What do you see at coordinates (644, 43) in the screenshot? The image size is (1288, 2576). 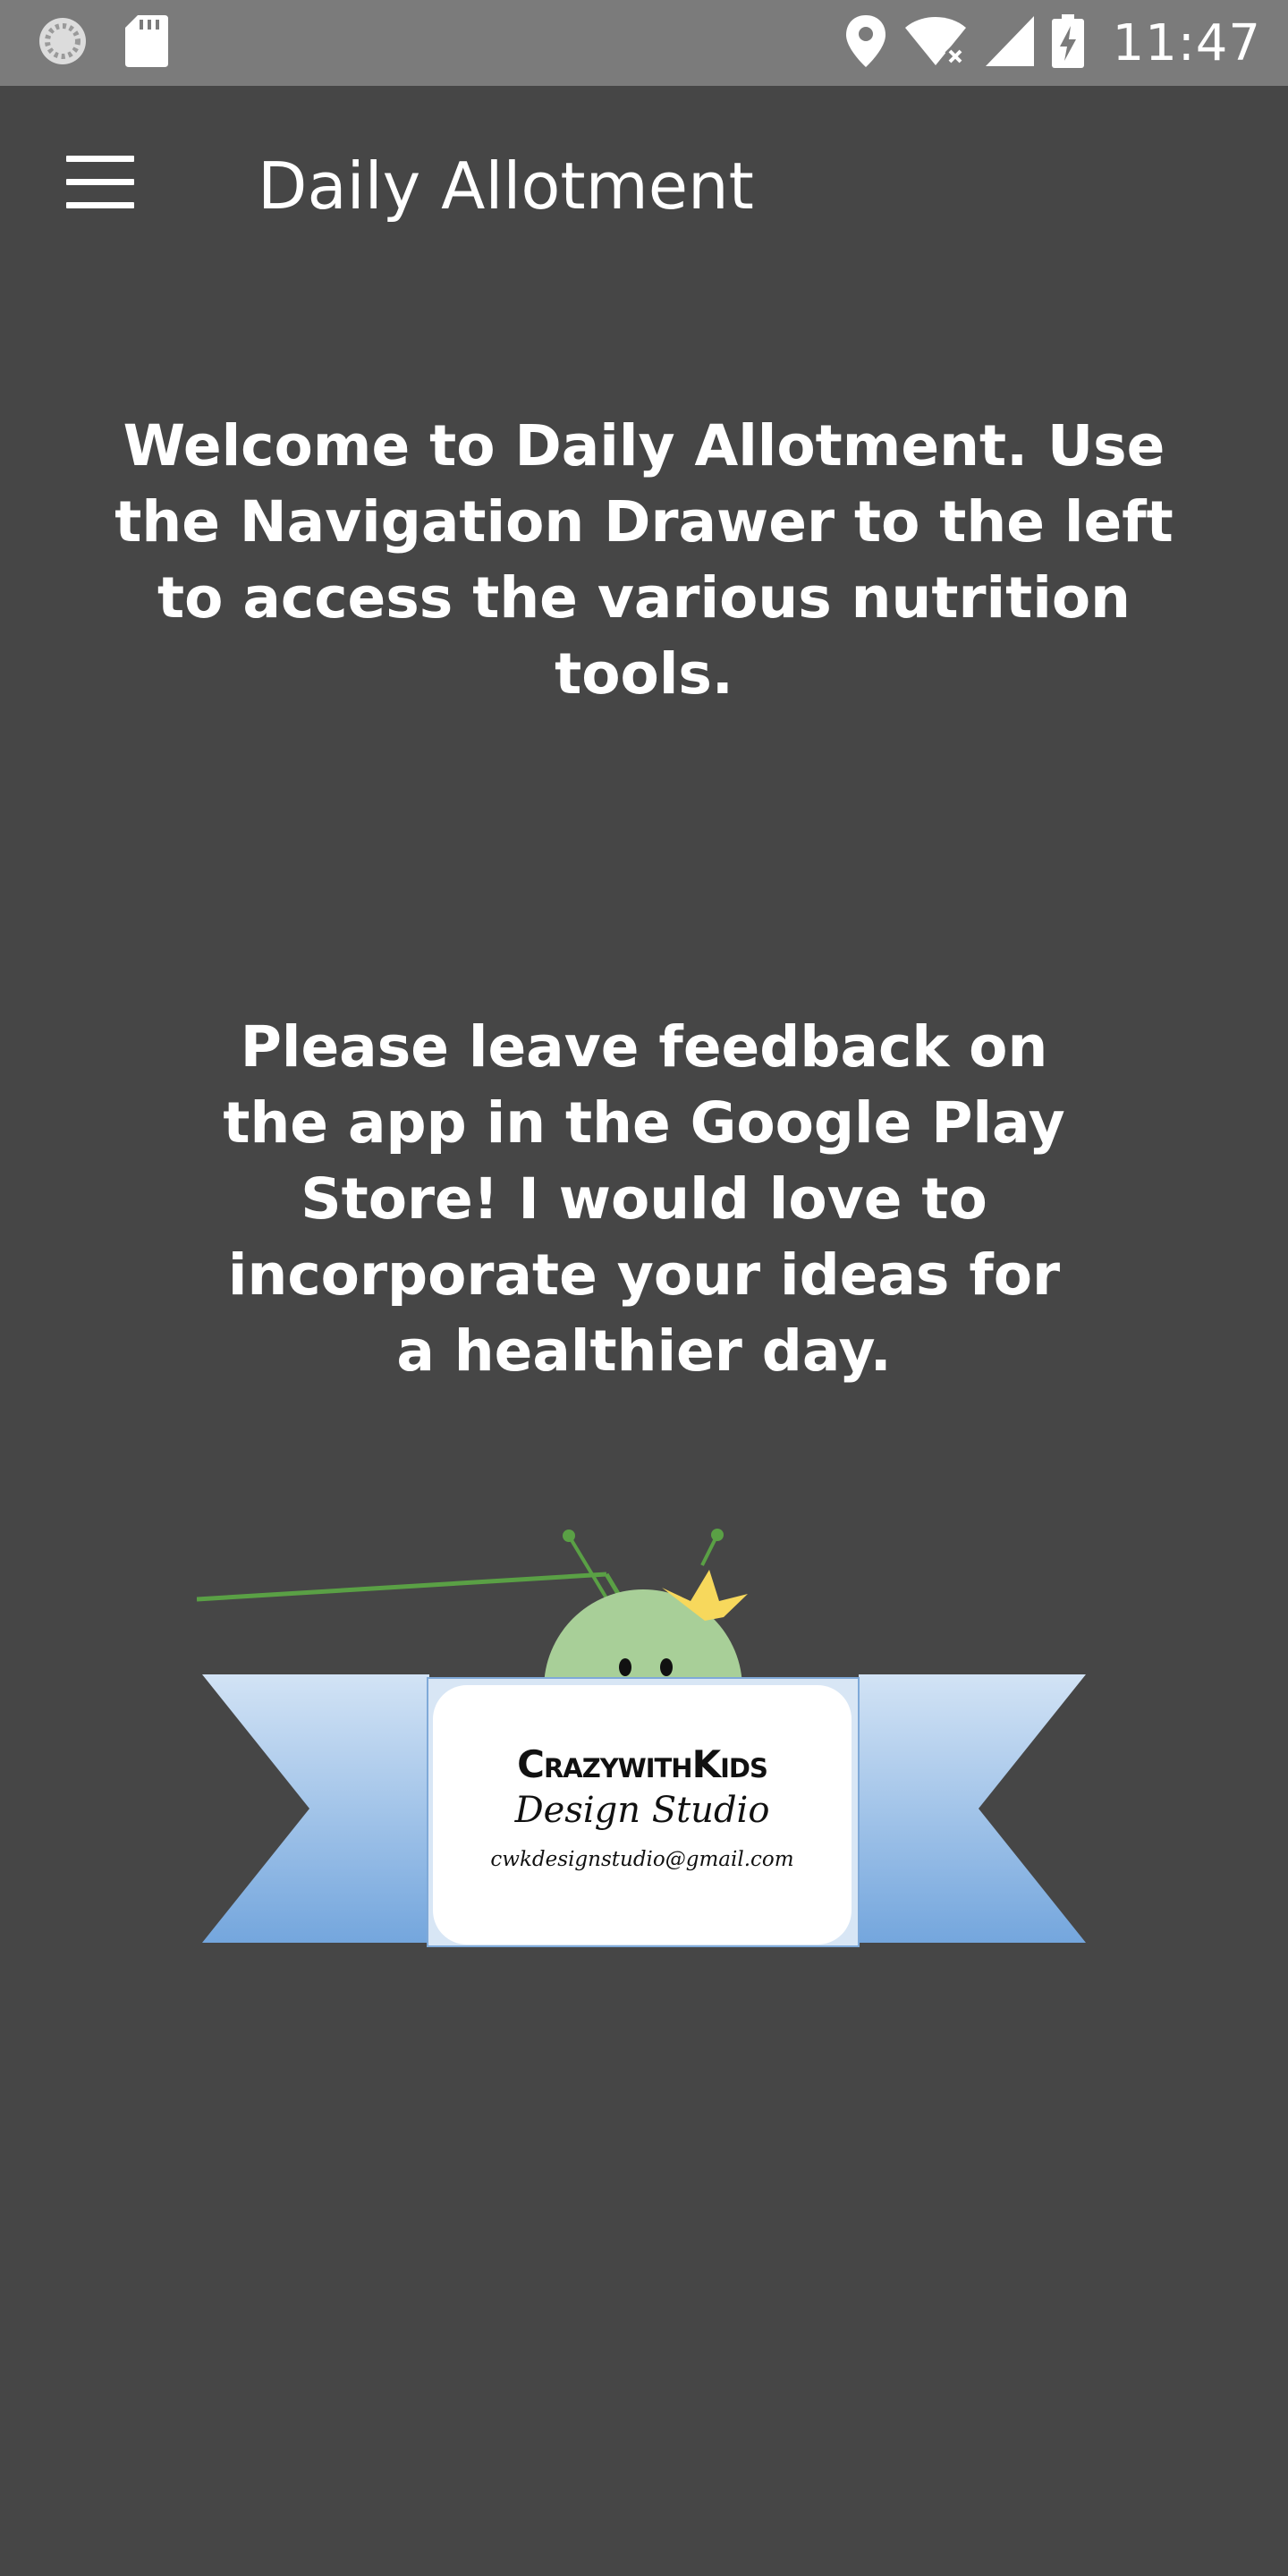 I see `status-bar: 11:47` at bounding box center [644, 43].